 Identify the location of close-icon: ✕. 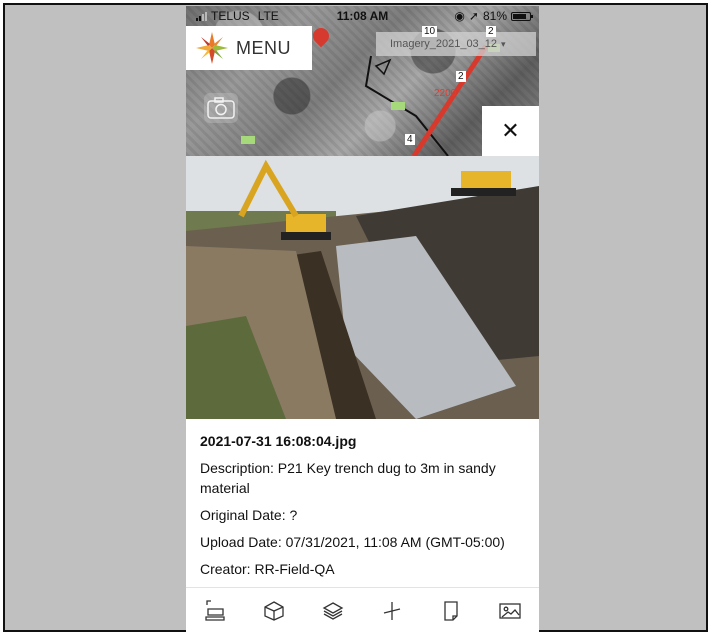
(510, 130).